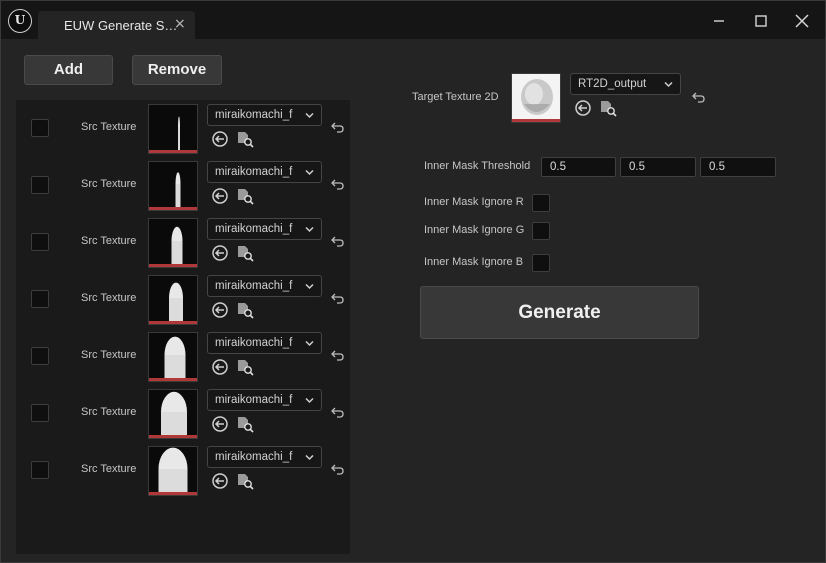 Image resolution: width=826 pixels, height=563 pixels. I want to click on minimize-icon, so click(719, 21).